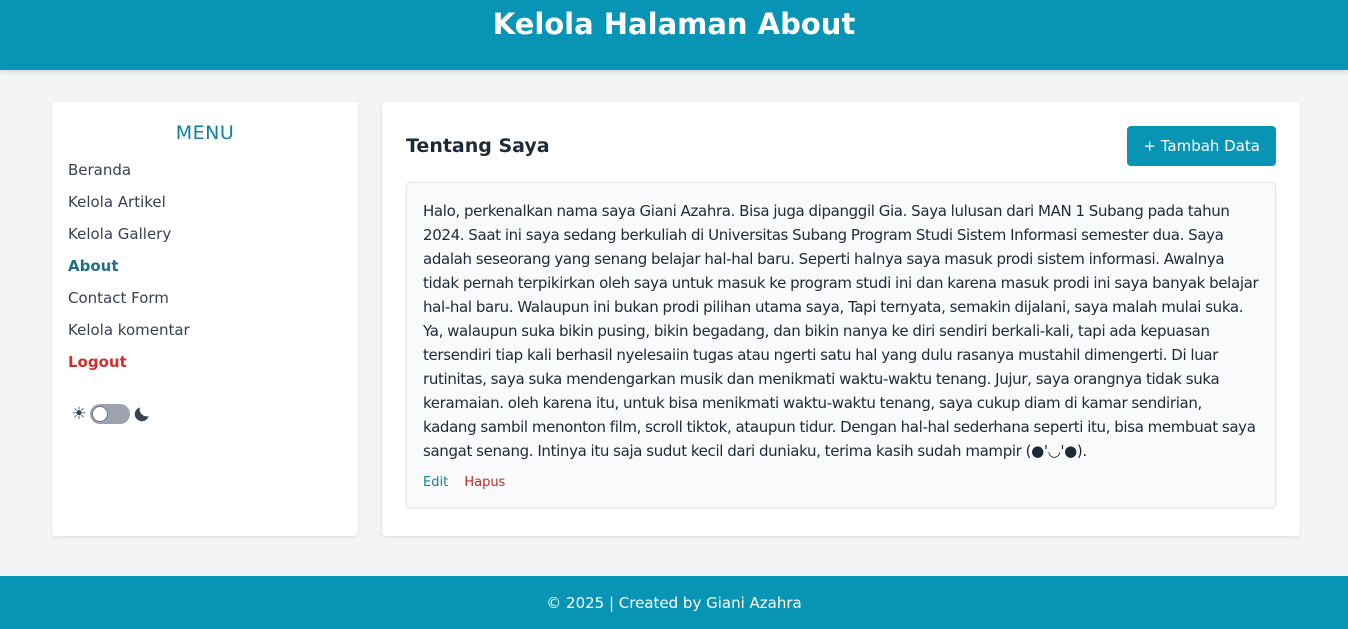 Image resolution: width=1348 pixels, height=629 pixels. Describe the element at coordinates (79, 414) in the screenshot. I see `sun-icon: ☀` at that location.